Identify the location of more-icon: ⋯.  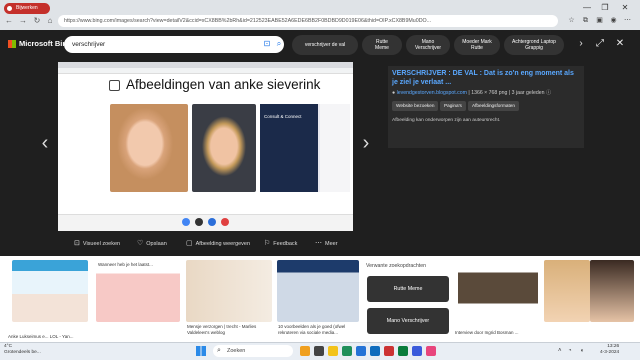
(318, 243).